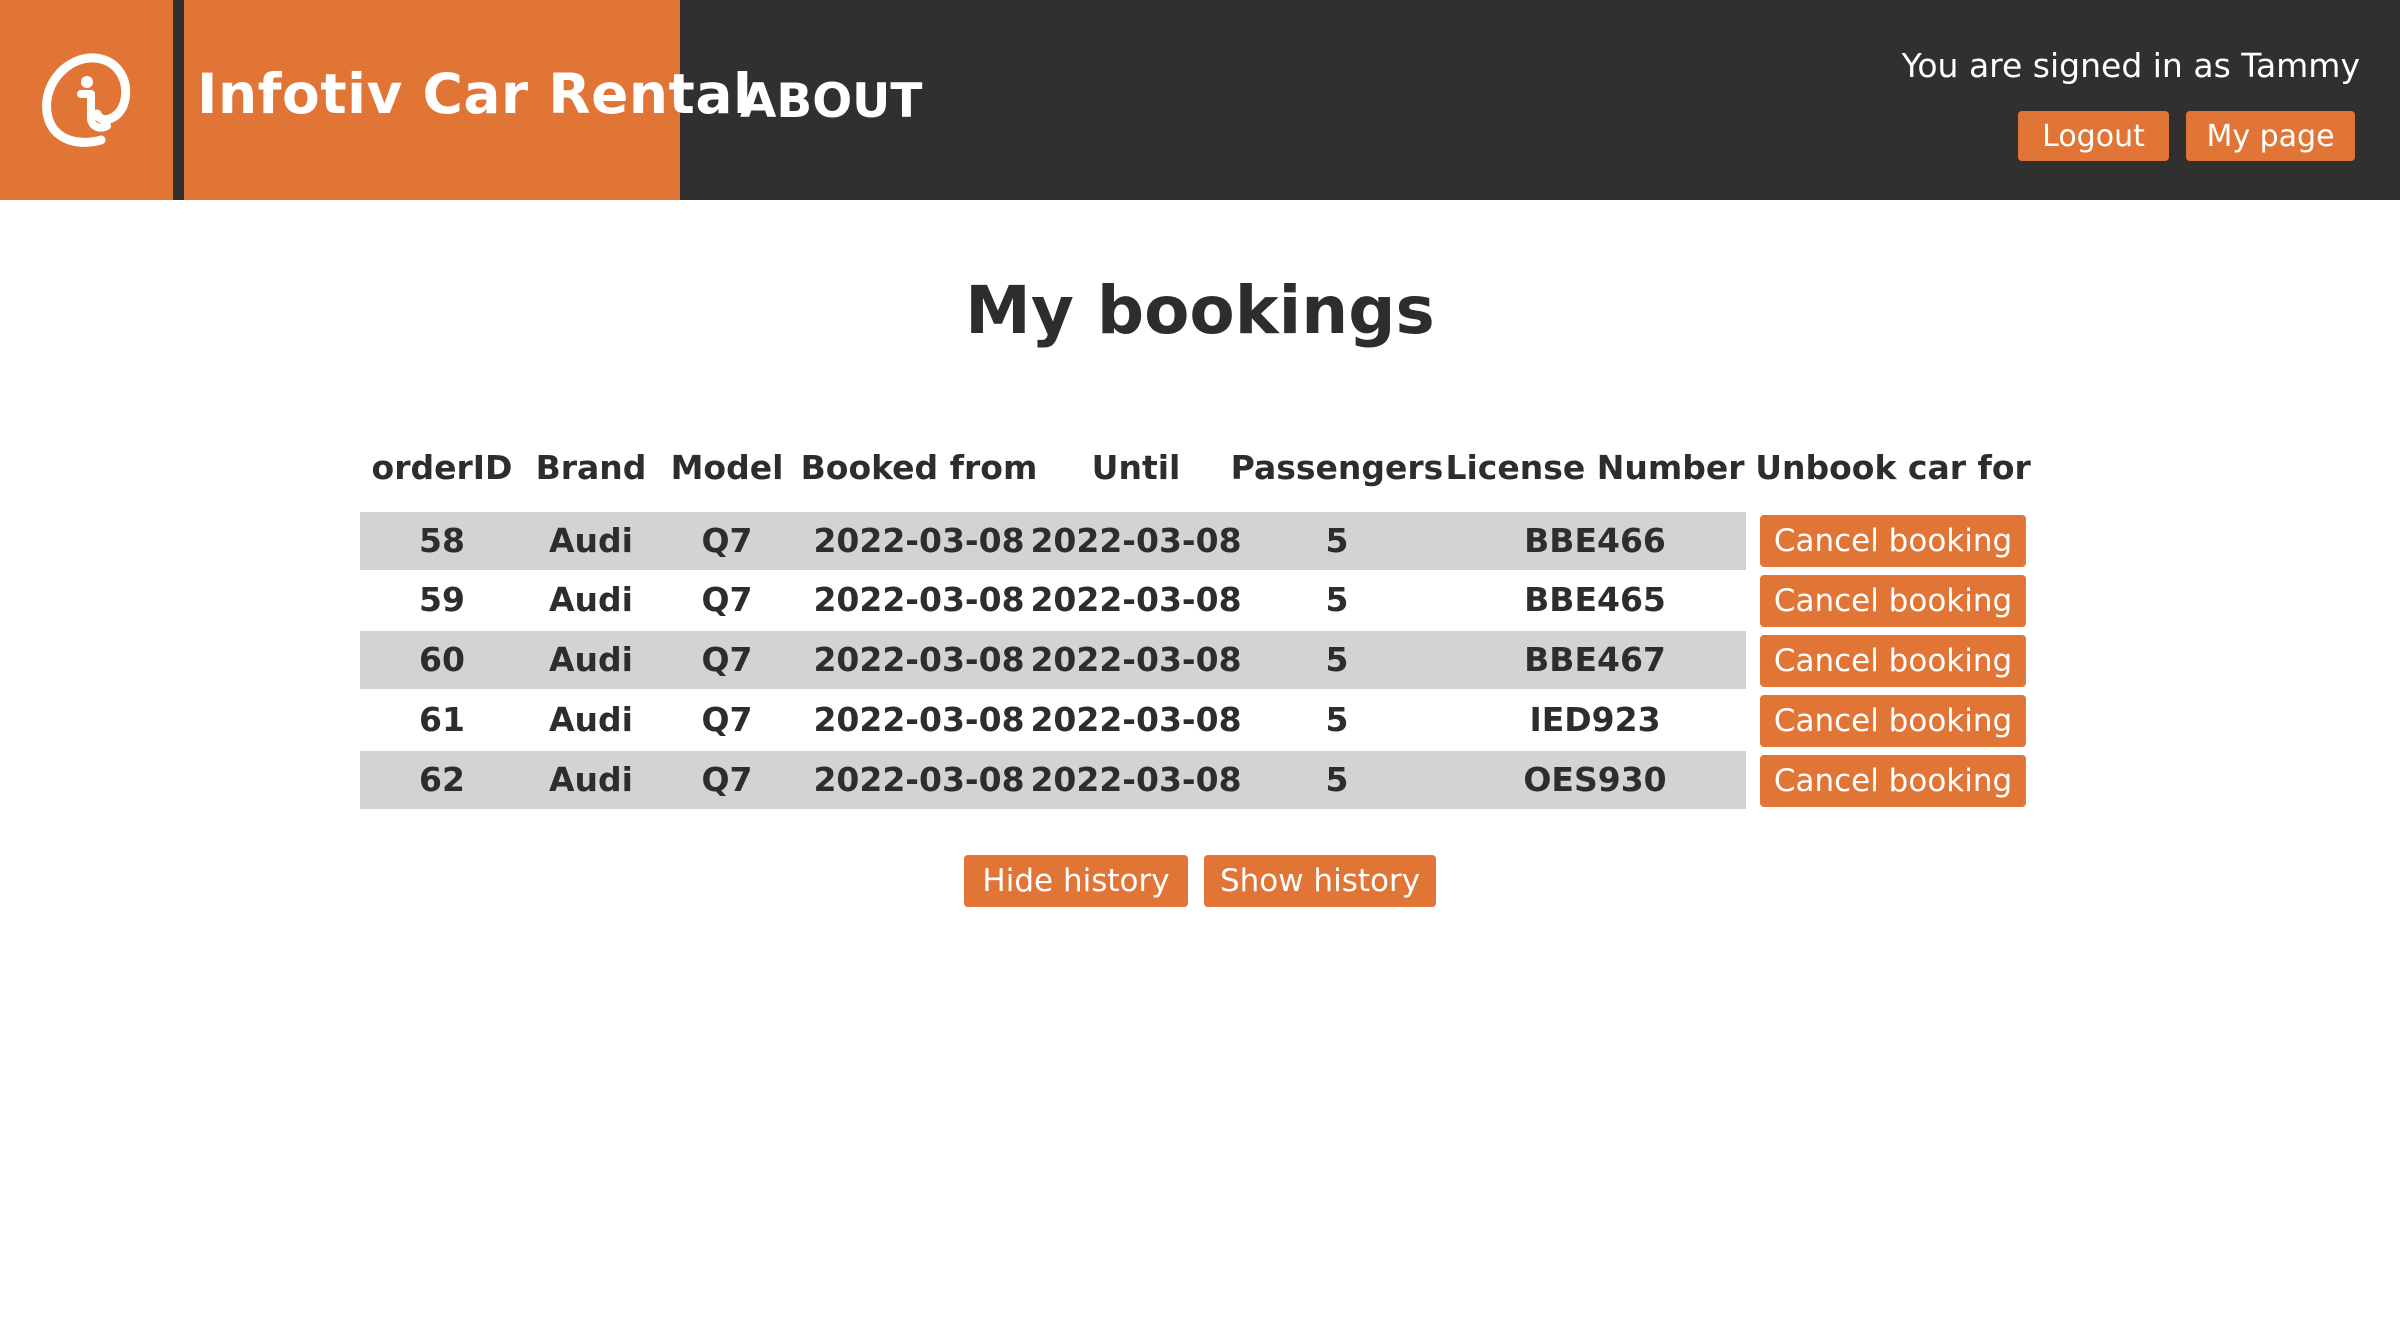  What do you see at coordinates (178, 100) in the screenshot?
I see `header-divider` at bounding box center [178, 100].